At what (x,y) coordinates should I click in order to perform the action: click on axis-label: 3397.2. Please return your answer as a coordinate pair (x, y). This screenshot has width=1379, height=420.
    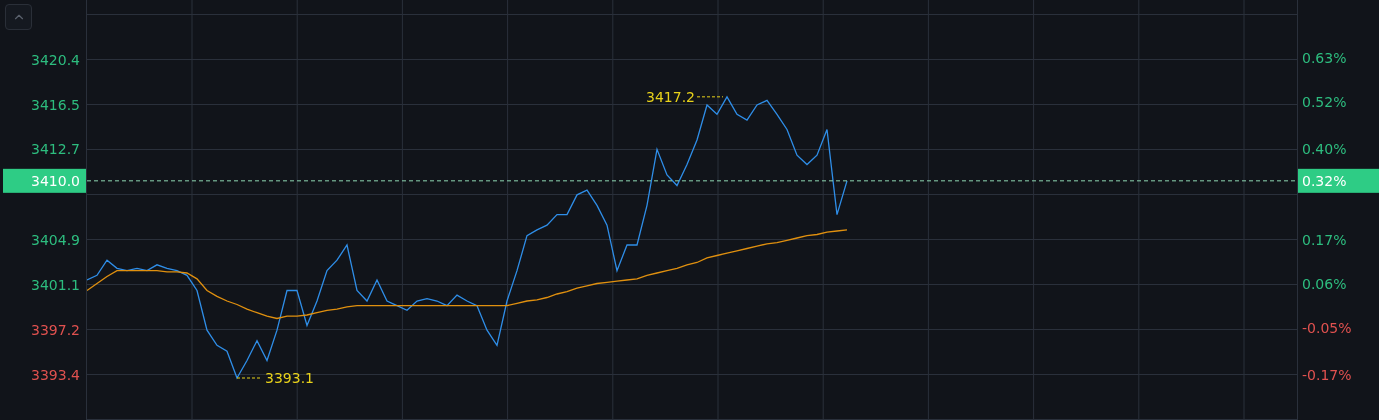
    Looking at the image, I should click on (55, 330).